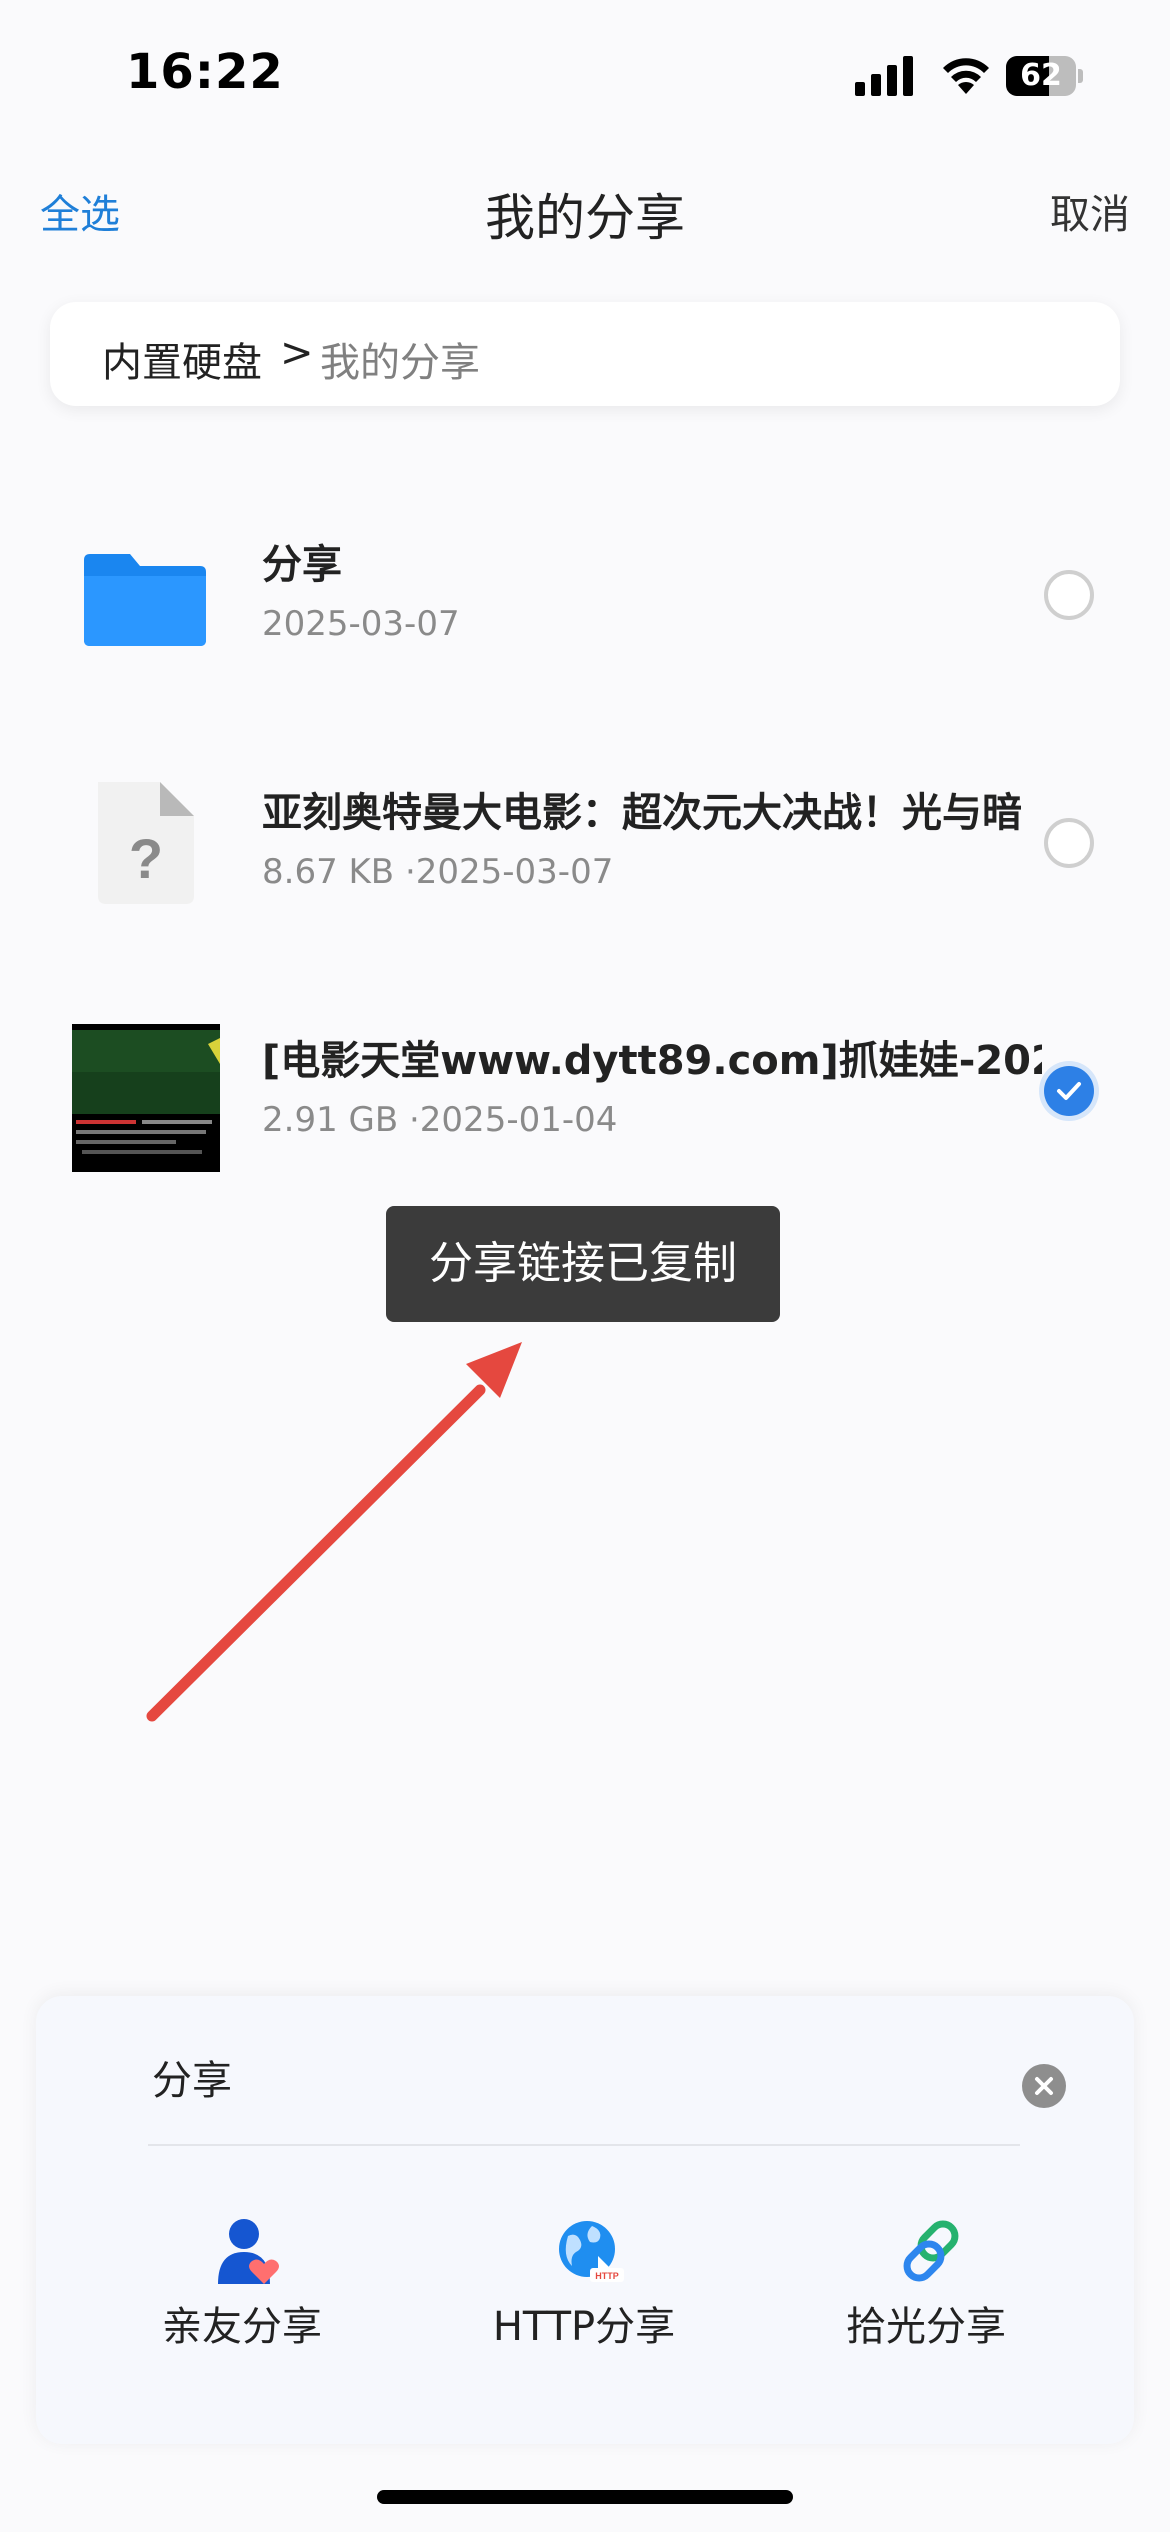  I want to click on status-bar: 16:22 62, so click(585, 75).